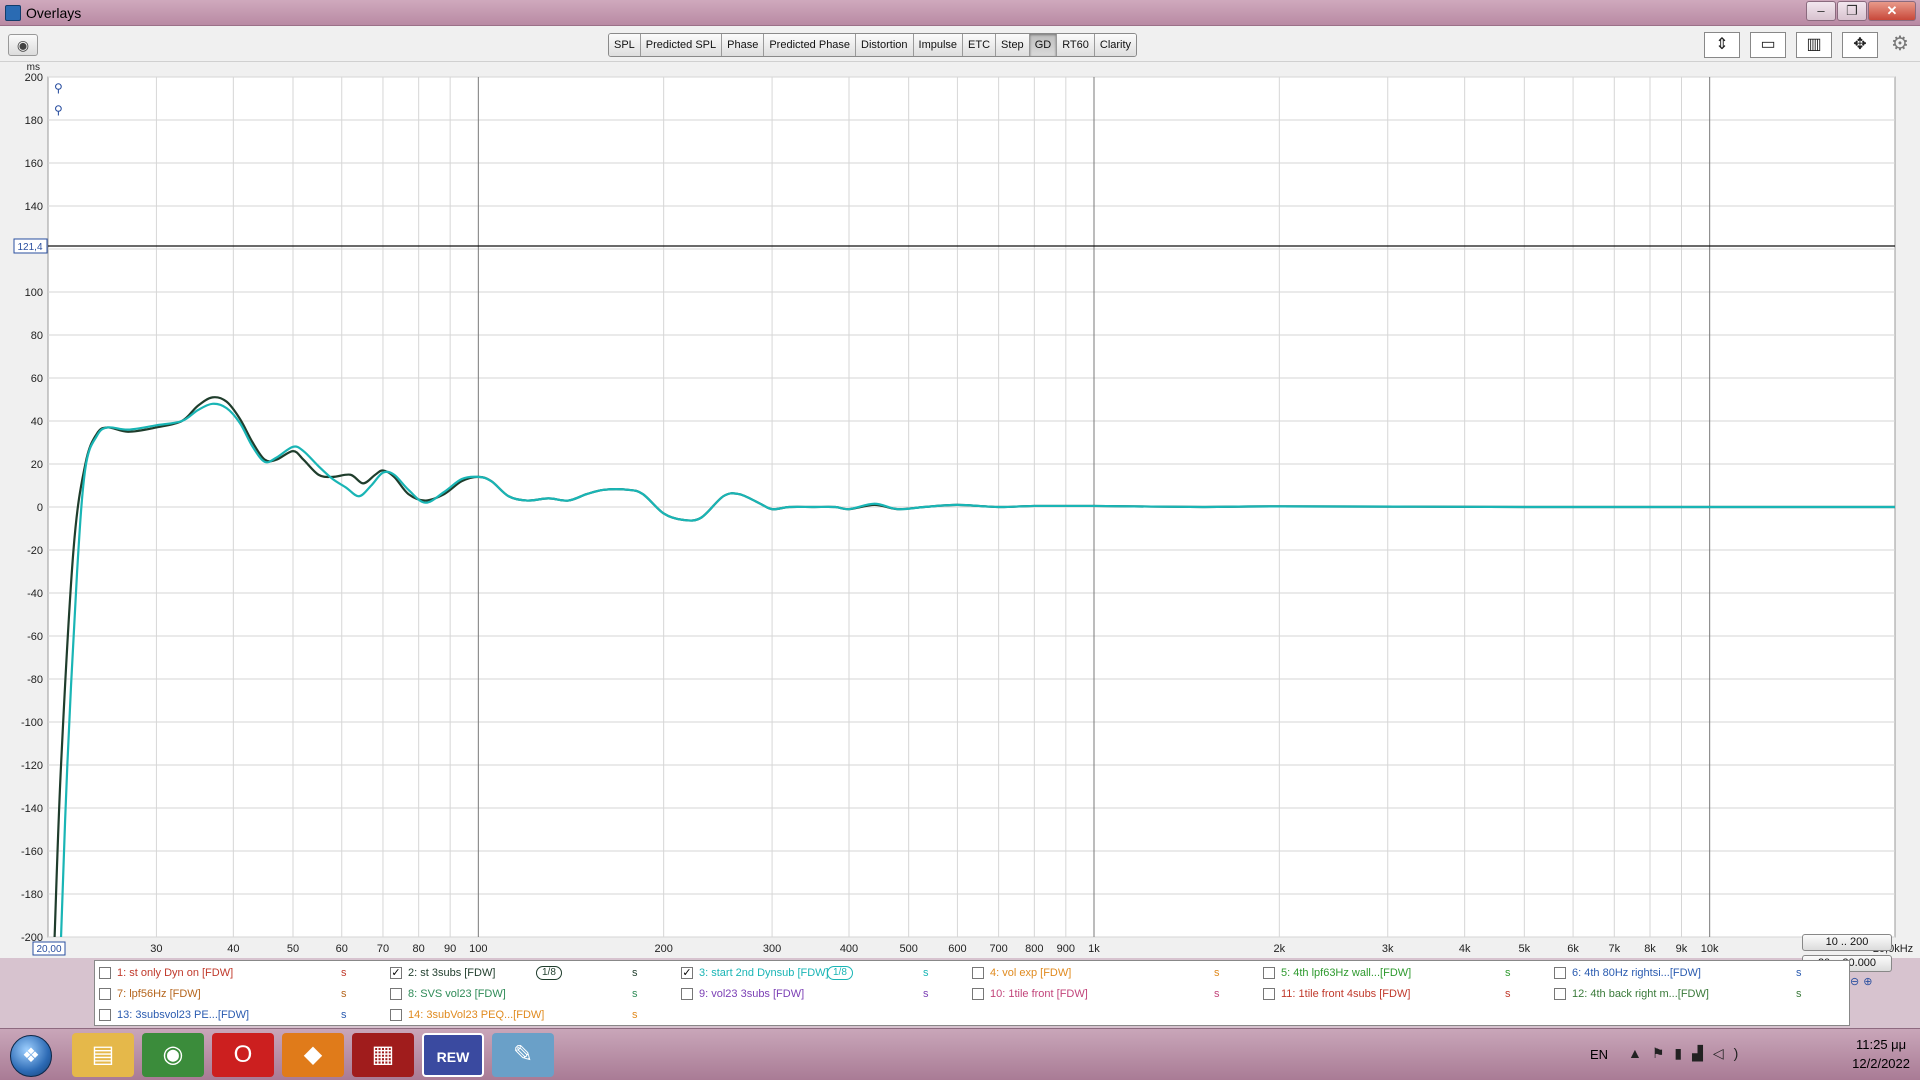 Image resolution: width=1920 pixels, height=1080 pixels. What do you see at coordinates (31, 1056) in the screenshot?
I see `start-button: ❖` at bounding box center [31, 1056].